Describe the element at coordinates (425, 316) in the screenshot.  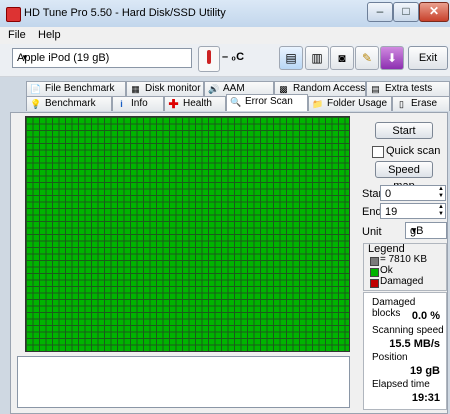
I see `damaged-blocks-value: 0.0 %` at that location.